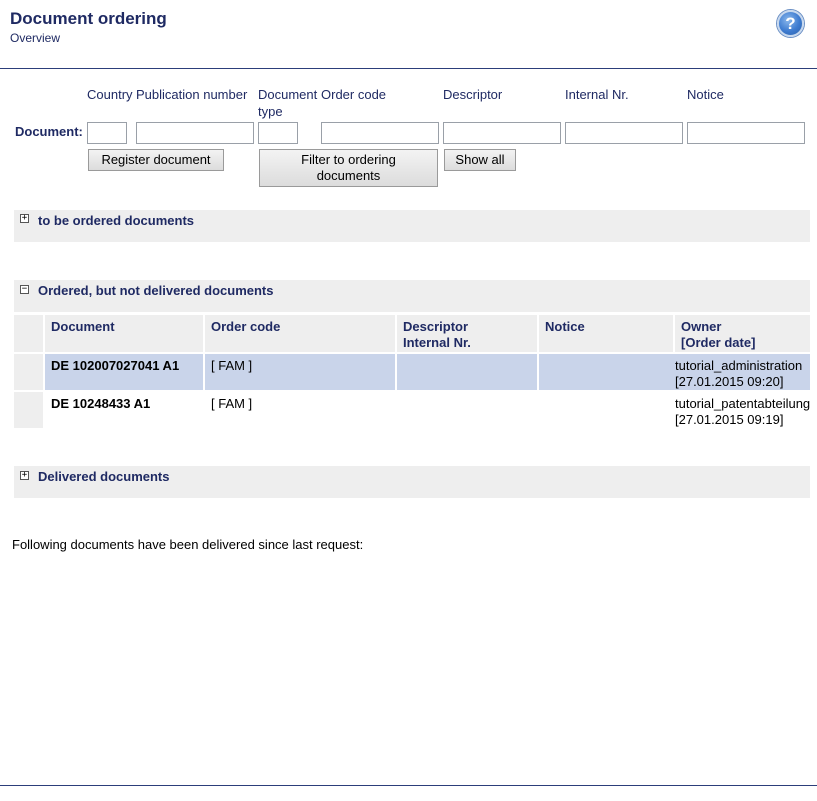 The image size is (817, 801). Describe the element at coordinates (480, 160) in the screenshot. I see `show-all-button: Show all` at that location.